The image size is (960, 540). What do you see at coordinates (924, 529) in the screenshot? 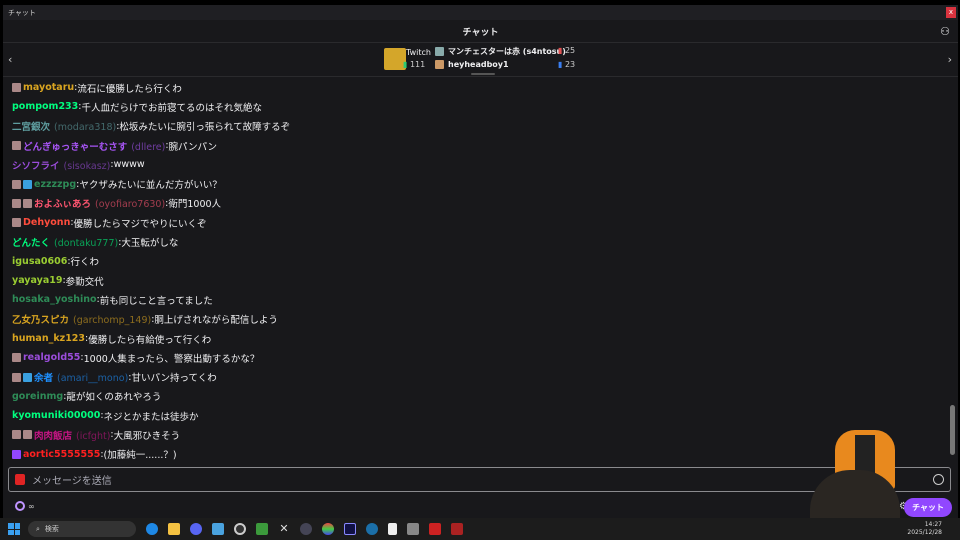
I see `clock: 14:27 2025/12/28` at bounding box center [924, 529].